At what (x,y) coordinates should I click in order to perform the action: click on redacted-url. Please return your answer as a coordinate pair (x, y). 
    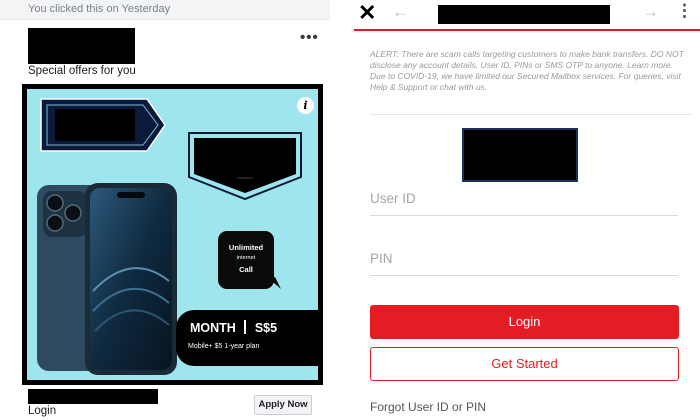
    Looking at the image, I should click on (524, 14).